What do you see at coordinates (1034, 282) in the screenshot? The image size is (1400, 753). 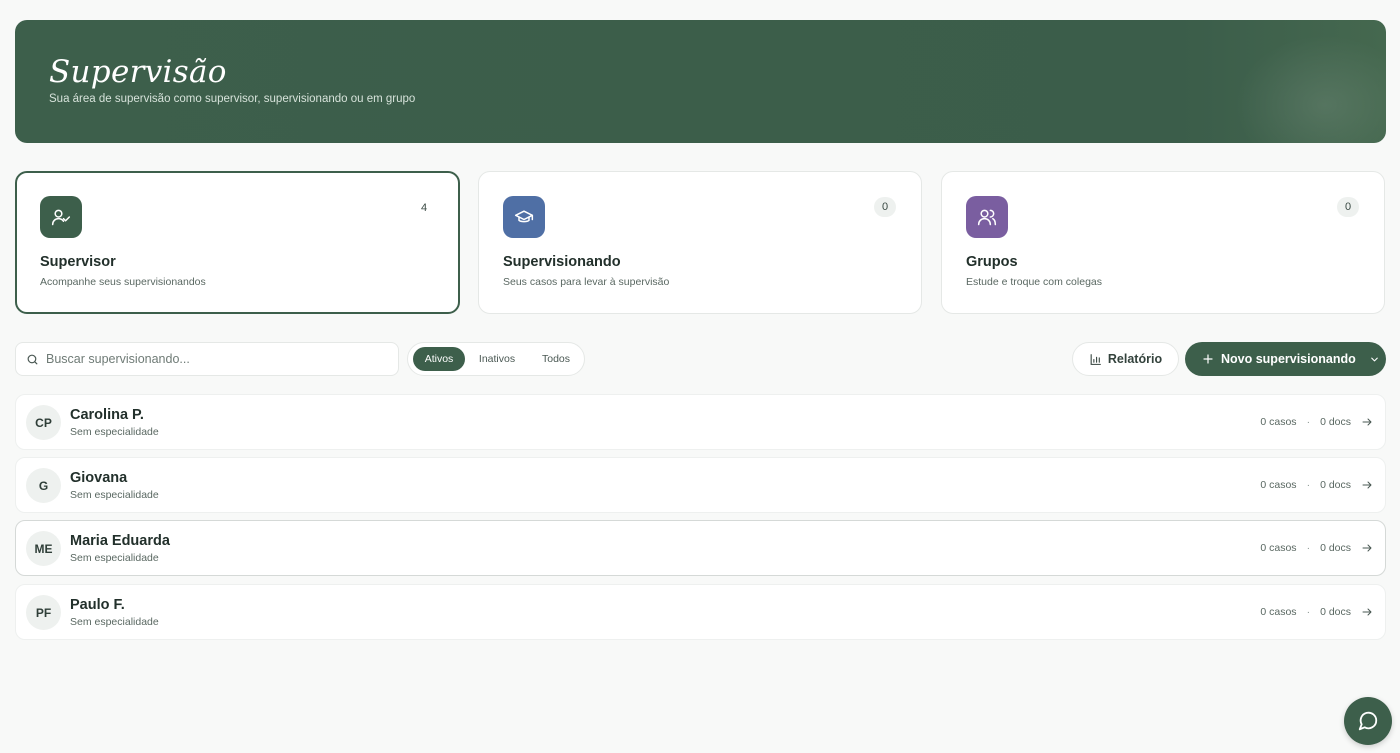 I see `card-subtitle: Estude e troque com colegas` at bounding box center [1034, 282].